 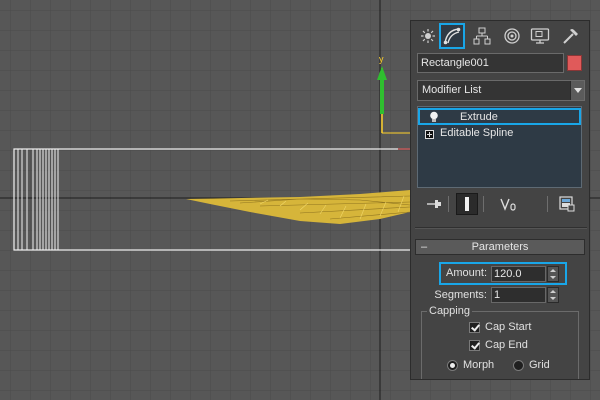 I want to click on create-tab, so click(x=428, y=36).